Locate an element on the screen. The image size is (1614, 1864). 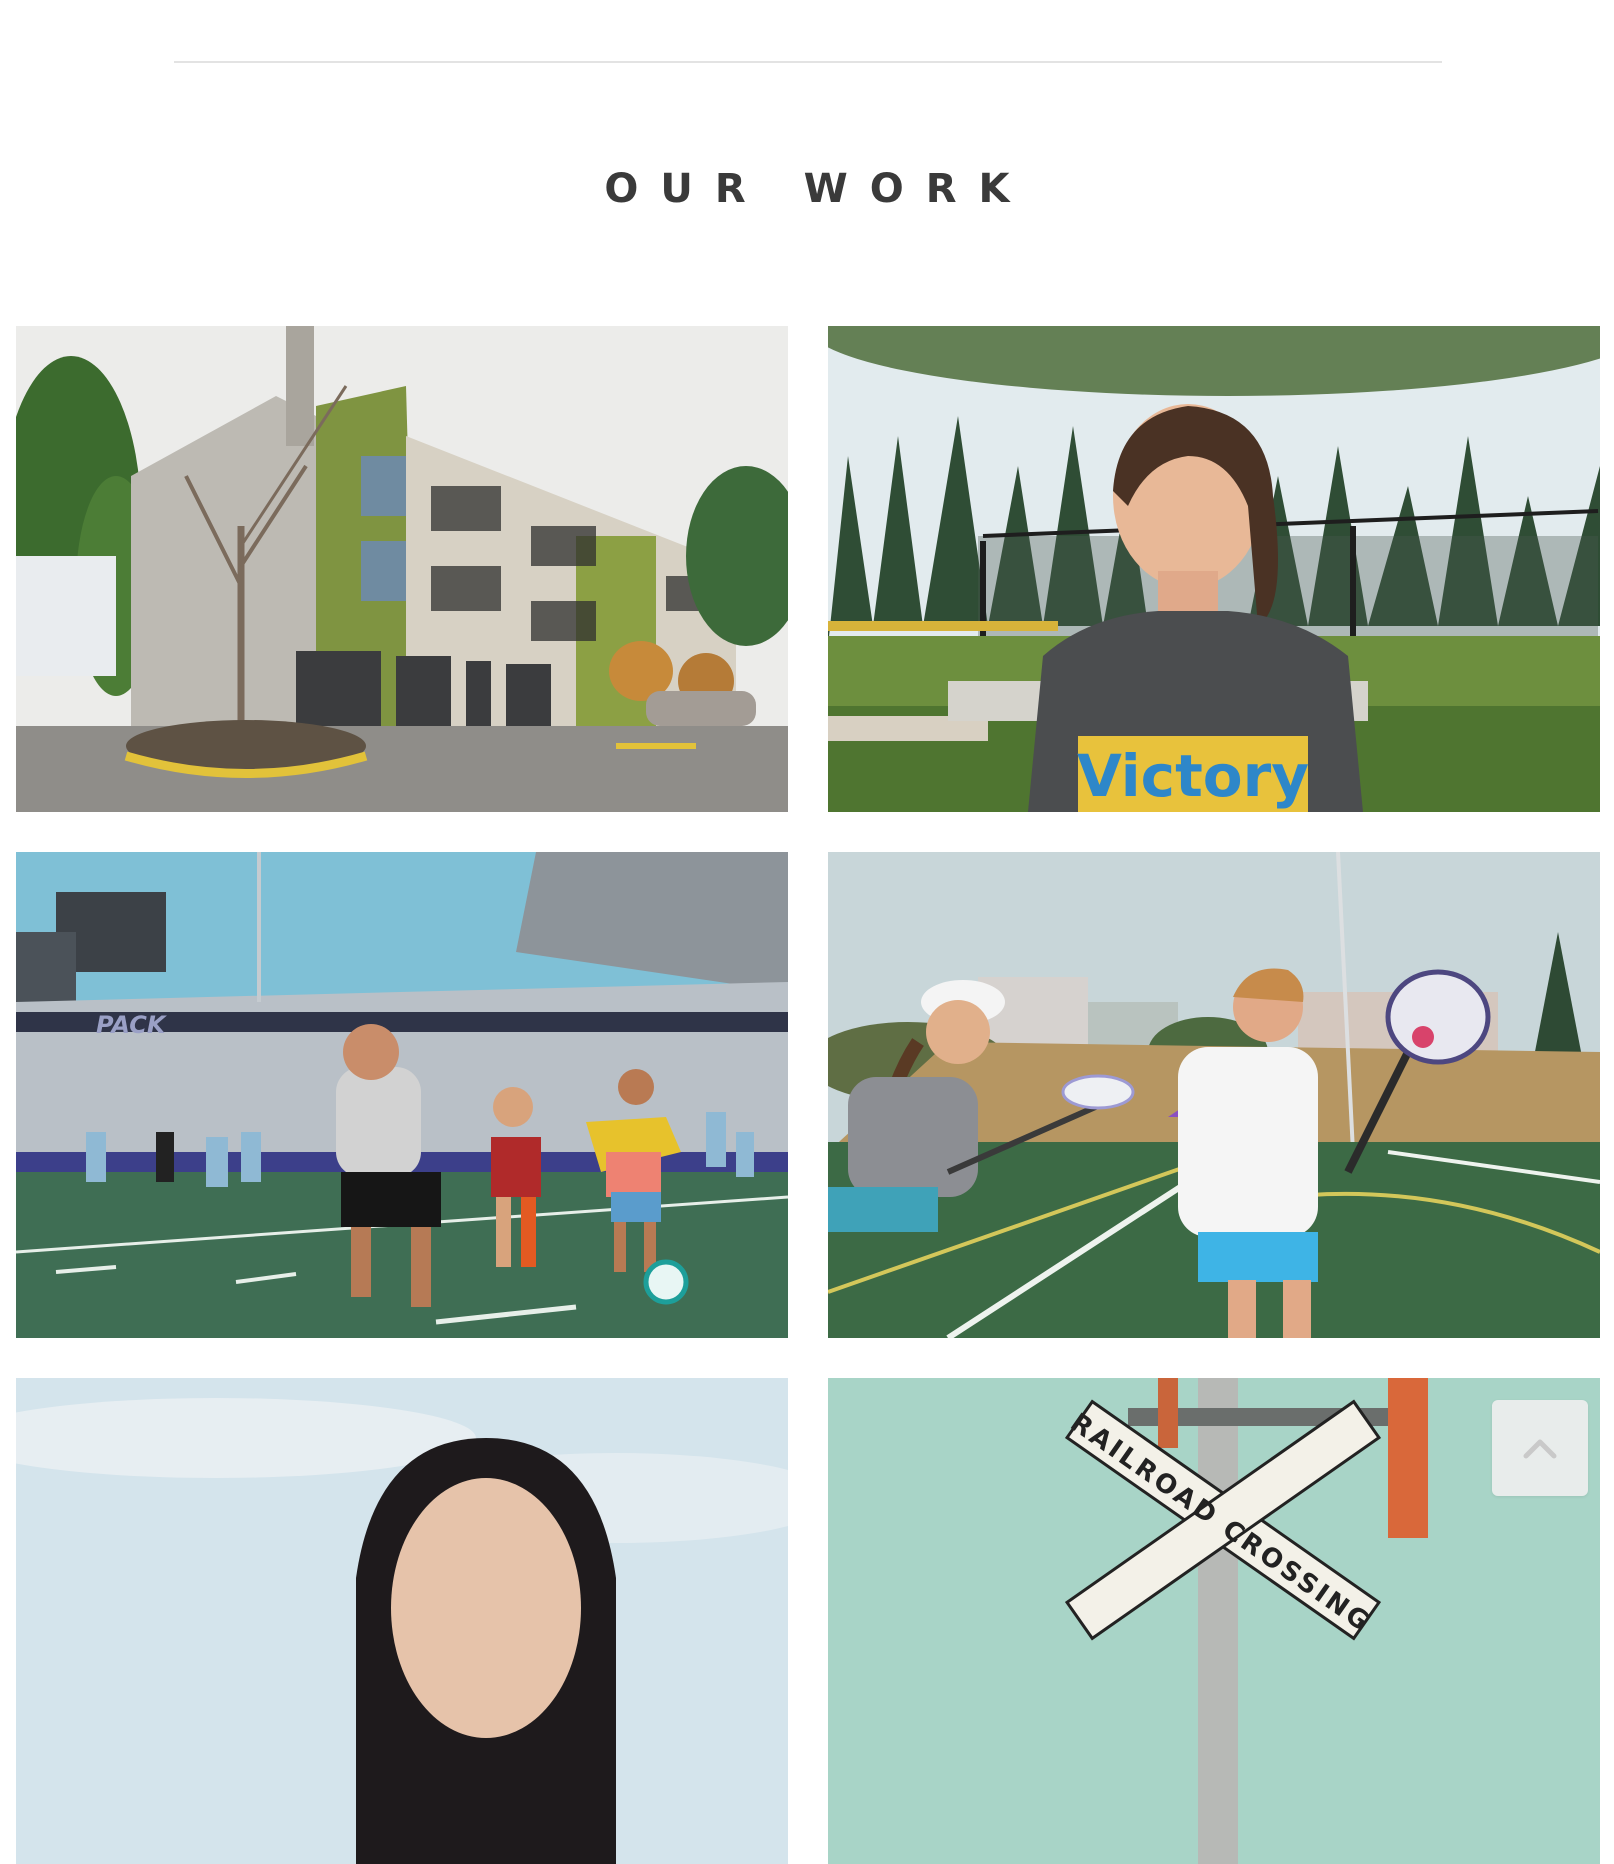
kids-lacrosse-image is located at coordinates (1214, 1095).